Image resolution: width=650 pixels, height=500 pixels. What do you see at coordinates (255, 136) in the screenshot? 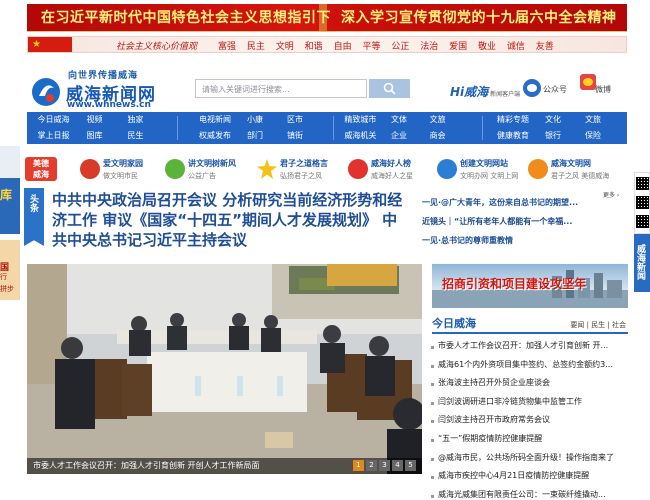
I see `nav-item: 部门` at bounding box center [255, 136].